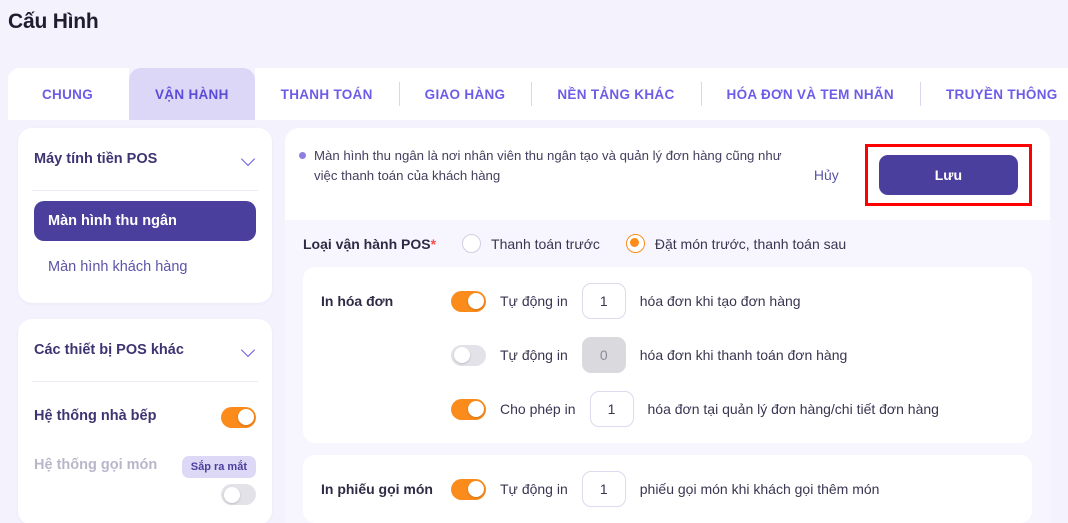 Image resolution: width=1068 pixels, height=523 pixels. I want to click on invoice-count-on-create-input, so click(603, 301).